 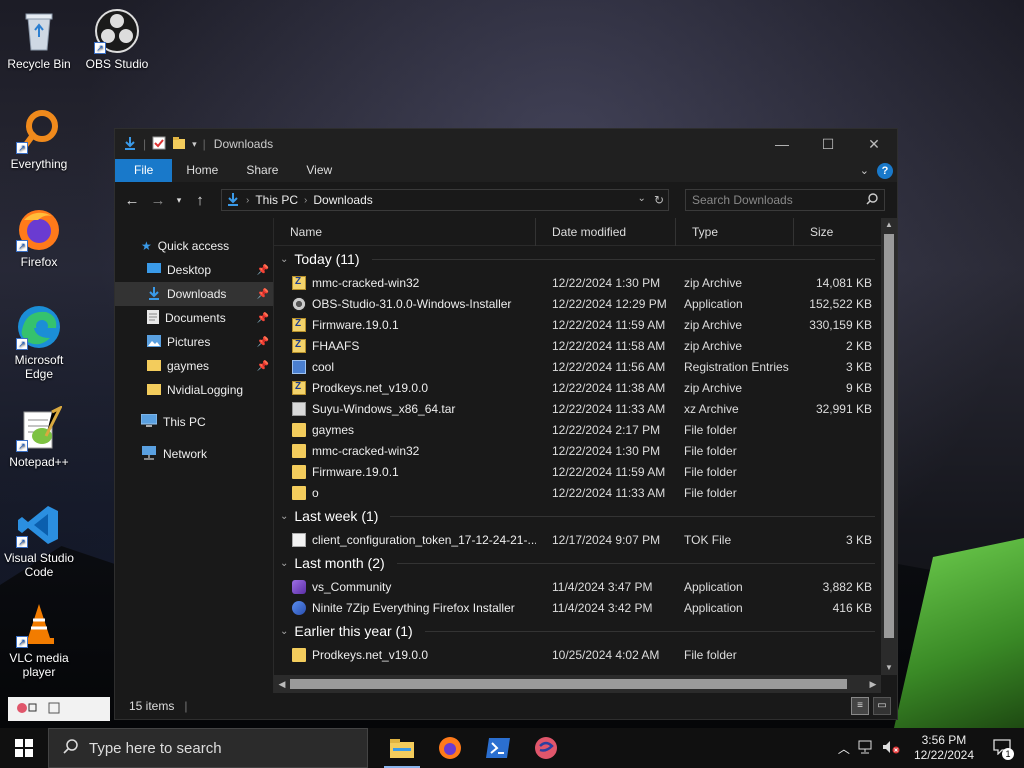 I want to click on group-header: ⌄ Earlier this year (1), so click(x=585, y=631).